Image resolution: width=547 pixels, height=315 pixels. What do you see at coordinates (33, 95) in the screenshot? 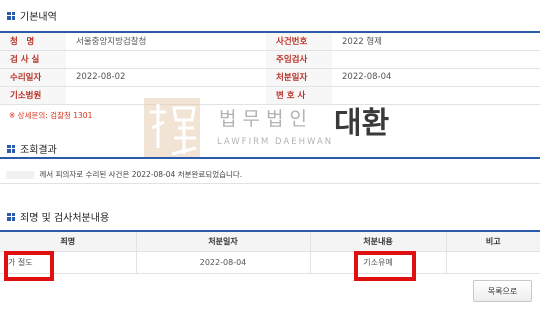
I see `label-court: 기소범원` at bounding box center [33, 95].